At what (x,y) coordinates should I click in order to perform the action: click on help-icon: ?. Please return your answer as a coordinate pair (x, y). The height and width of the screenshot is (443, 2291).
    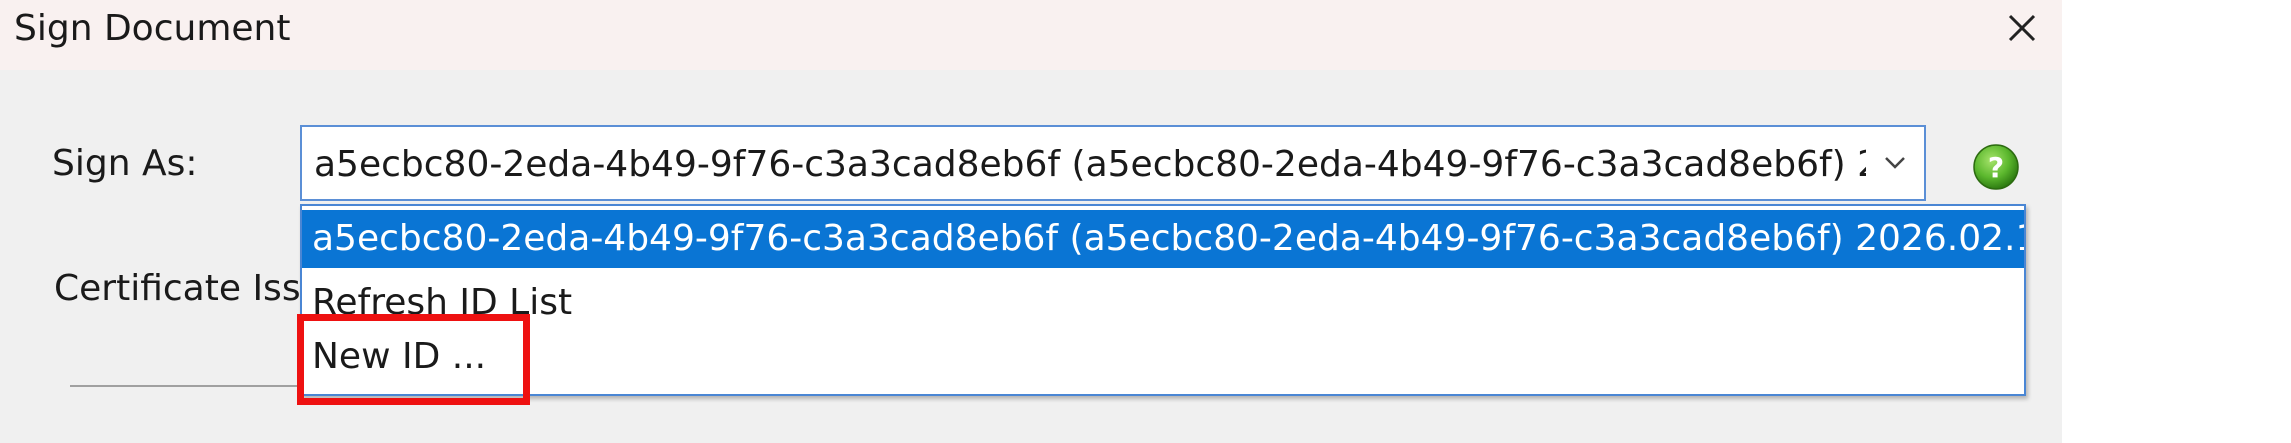
    Looking at the image, I should click on (1996, 167).